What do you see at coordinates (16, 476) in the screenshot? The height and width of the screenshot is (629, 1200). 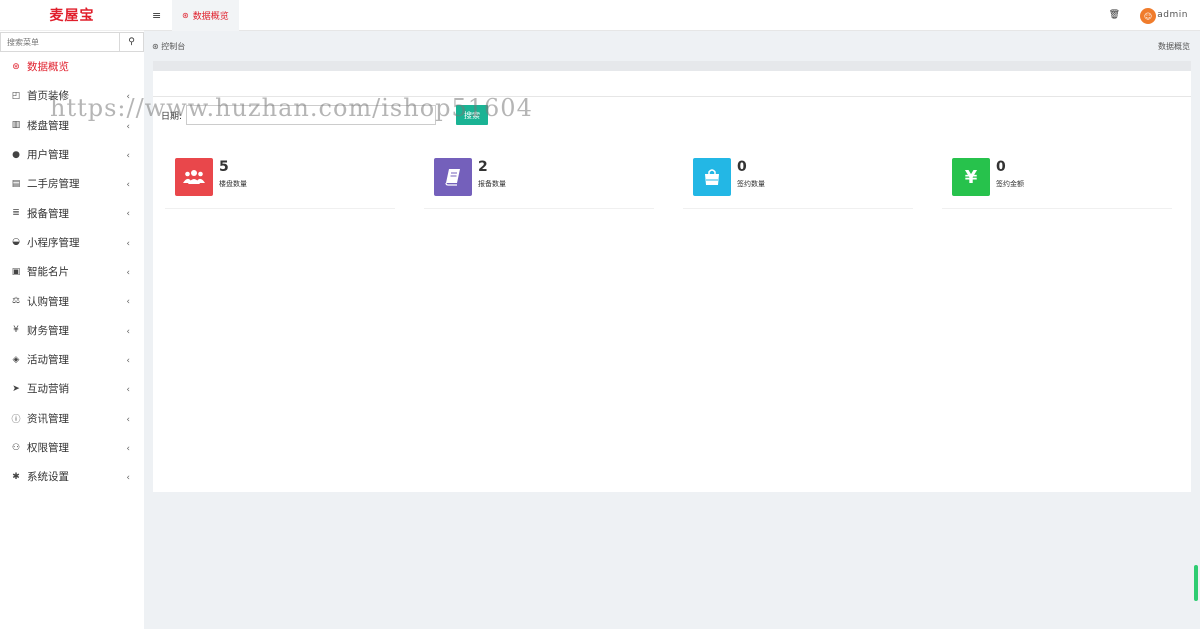 I see `gear-icon: ✱` at bounding box center [16, 476].